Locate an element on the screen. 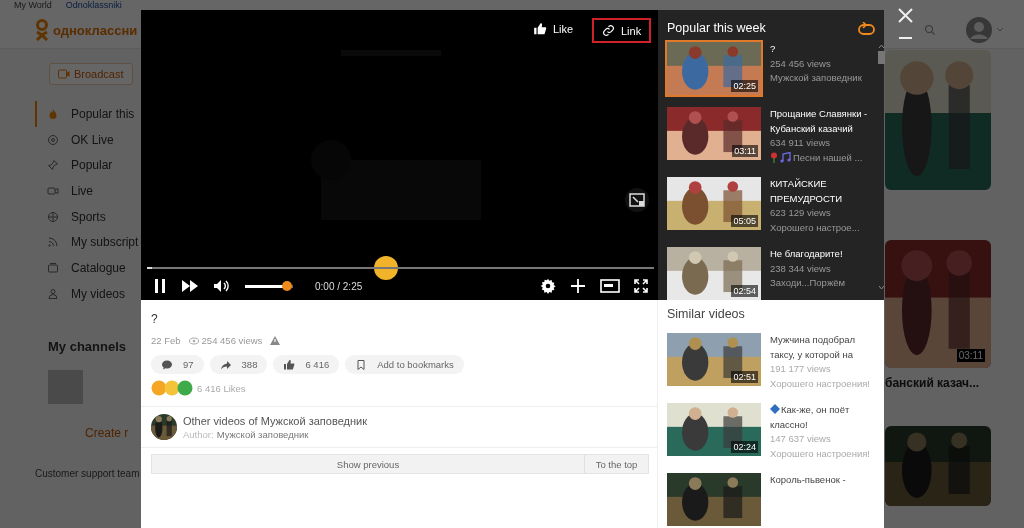 The height and width of the screenshot is (528, 1024). link-icon is located at coordinates (608, 30).